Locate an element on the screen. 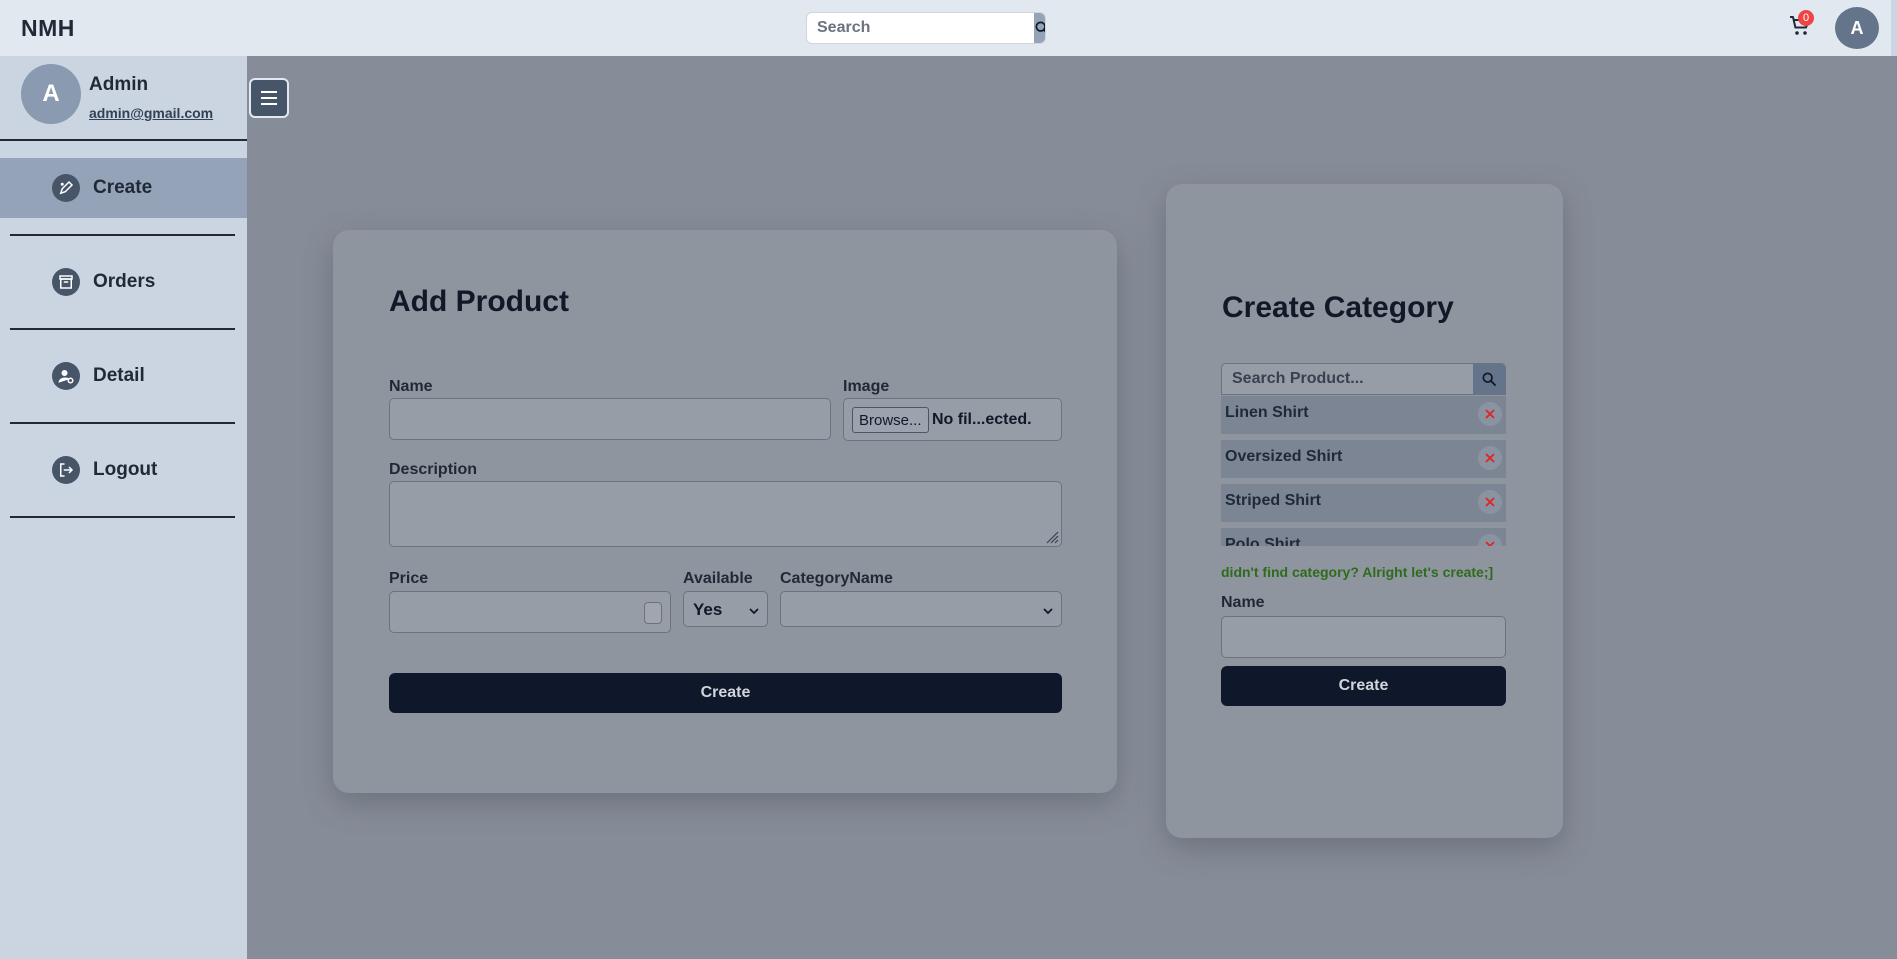  search-button is located at coordinates (1039, 28).